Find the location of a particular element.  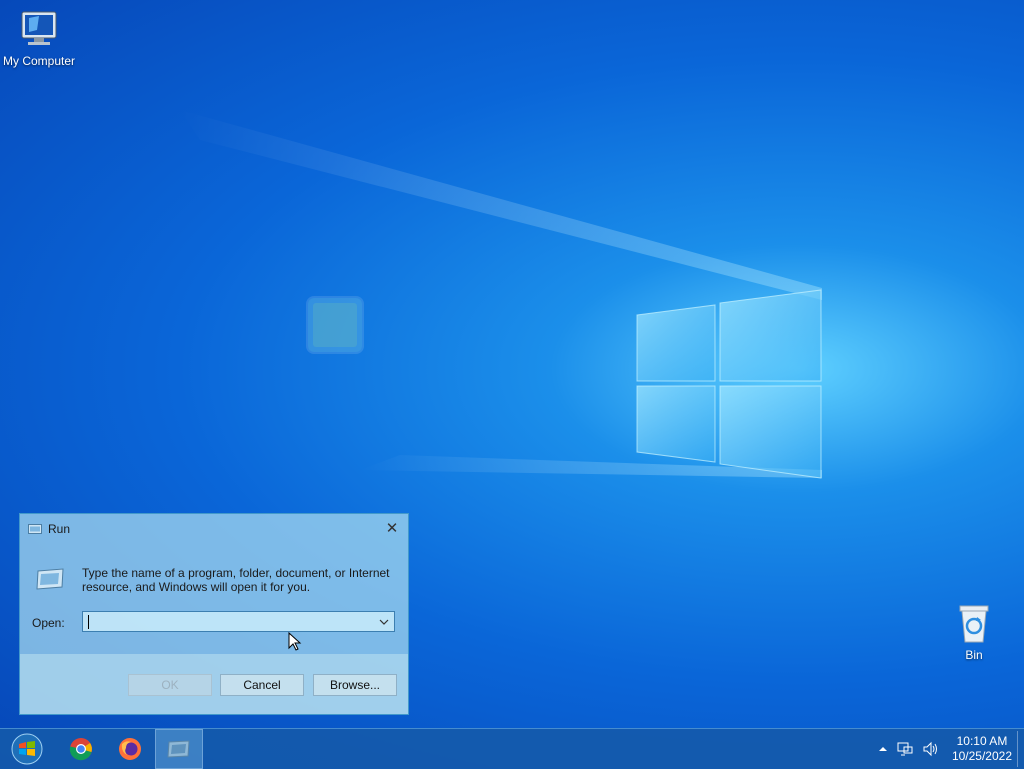

run-window-icon is located at coordinates (178, 749).